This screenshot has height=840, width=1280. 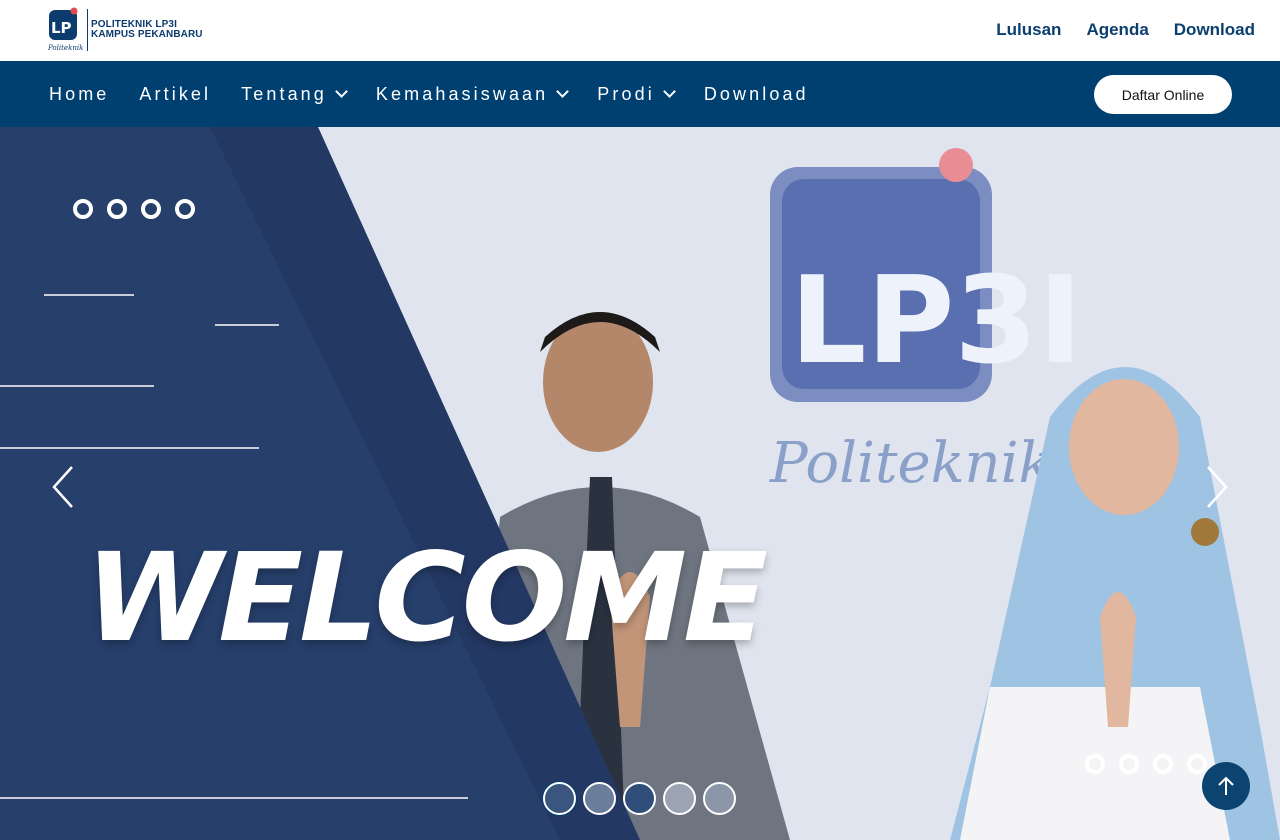 I want to click on top-link-agenda: Agenda, so click(x=1117, y=30).